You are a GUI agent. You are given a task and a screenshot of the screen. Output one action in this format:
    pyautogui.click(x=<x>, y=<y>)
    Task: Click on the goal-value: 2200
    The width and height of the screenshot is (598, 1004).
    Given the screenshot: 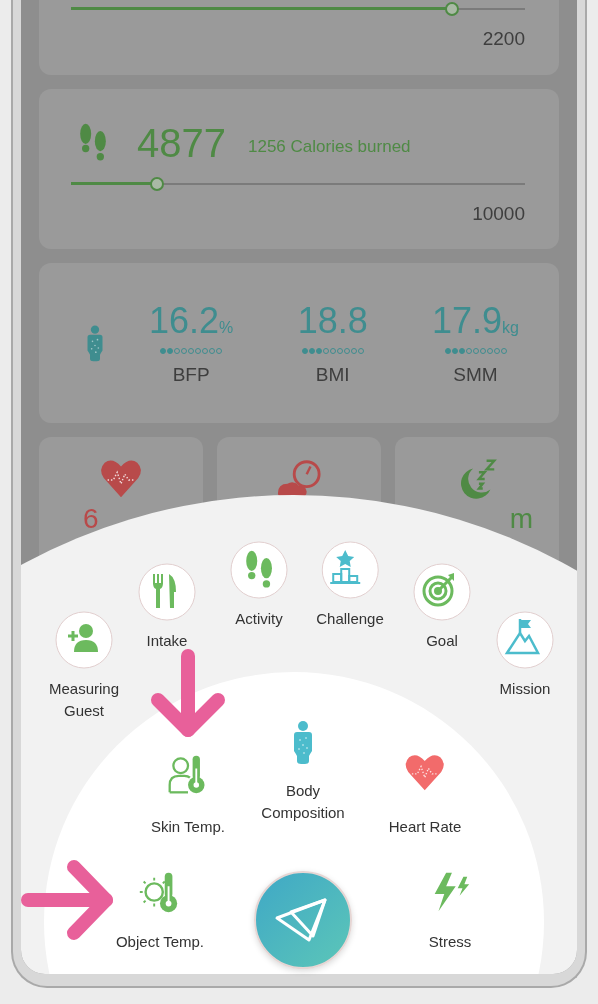 What is the action you would take?
    pyautogui.click(x=503, y=39)
    